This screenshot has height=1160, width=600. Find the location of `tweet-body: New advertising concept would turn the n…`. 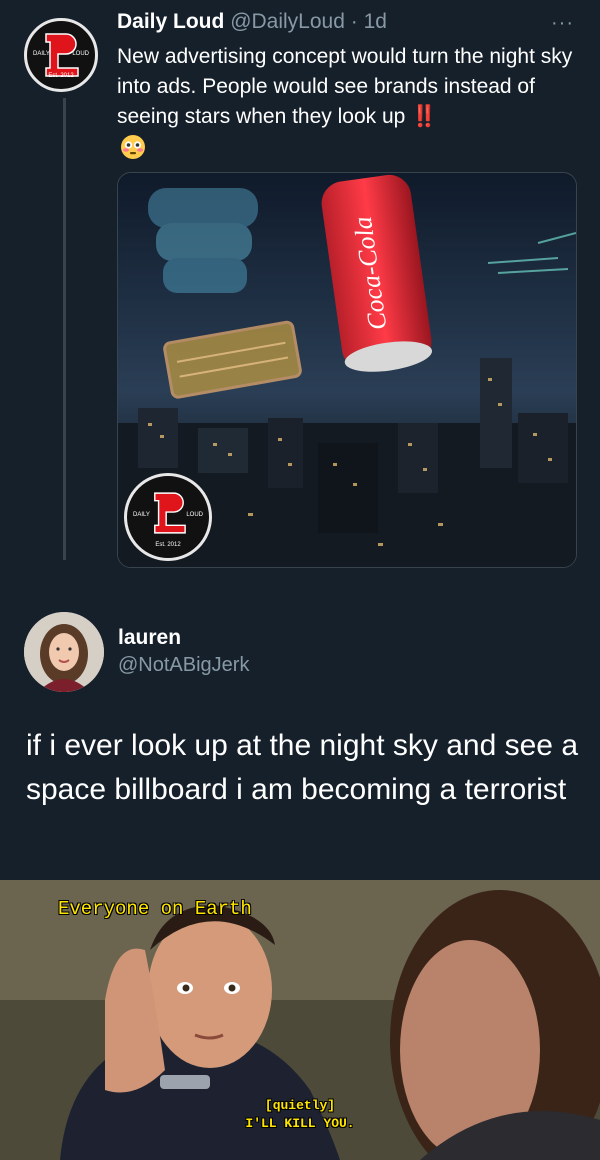

tweet-body: New advertising concept would turn the n… is located at coordinates (345, 86).